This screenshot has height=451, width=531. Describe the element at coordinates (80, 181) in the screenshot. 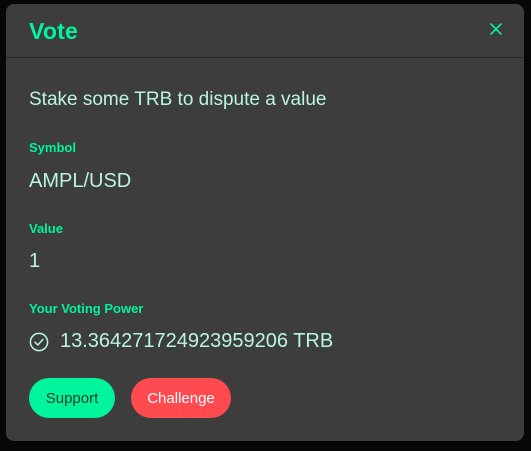

I see `symbol-value: AMPL/USD` at that location.